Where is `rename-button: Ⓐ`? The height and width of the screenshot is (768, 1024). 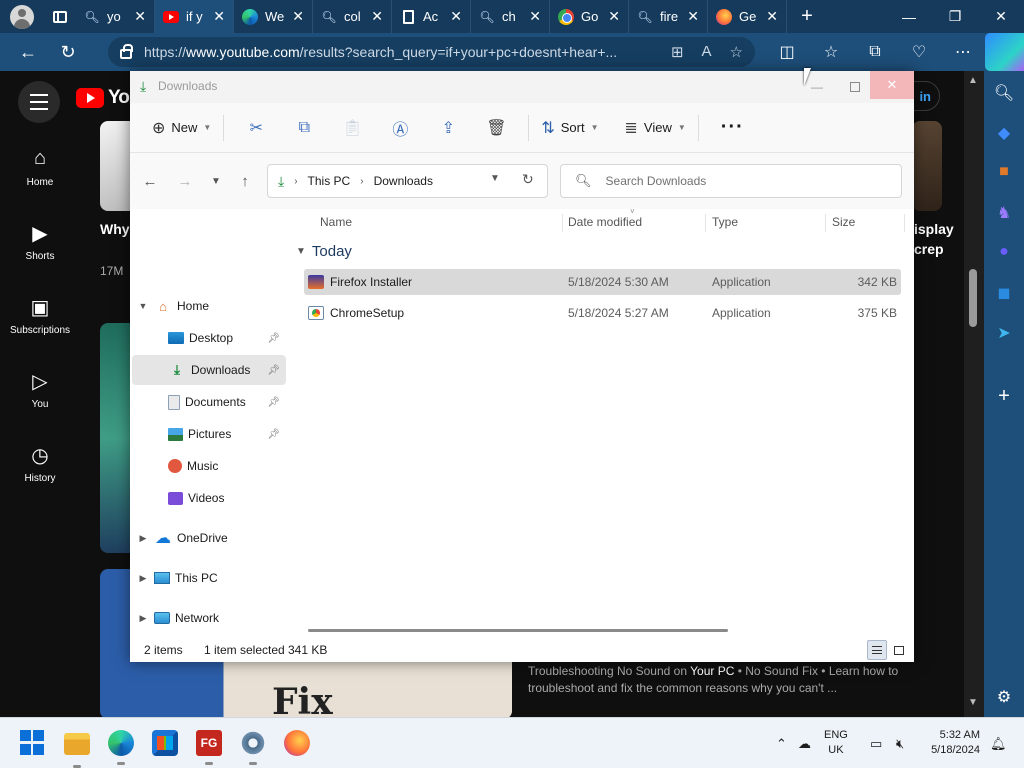 rename-button: Ⓐ is located at coordinates (400, 128).